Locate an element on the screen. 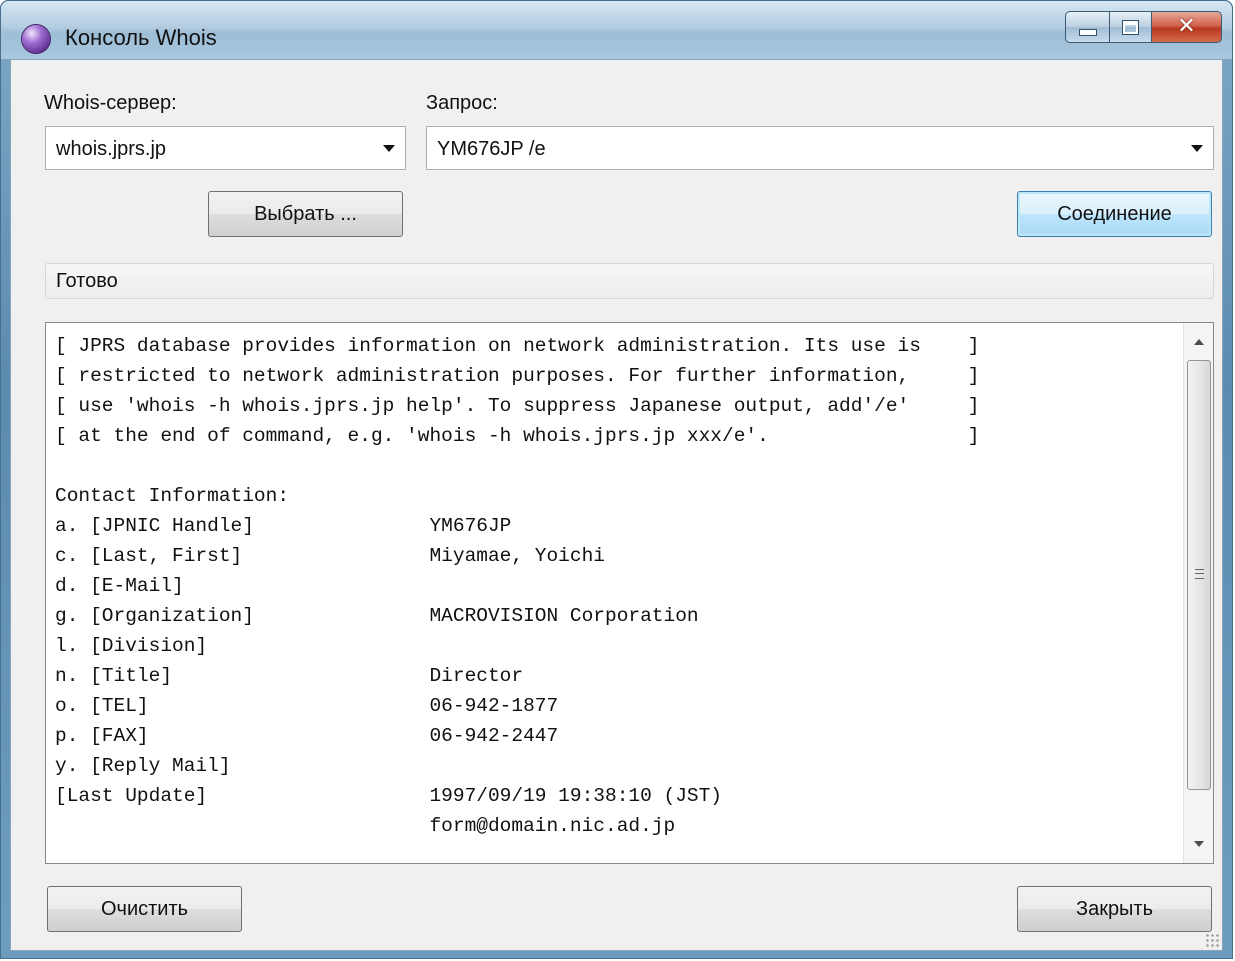  close-window-button: ✕ is located at coordinates (1187, 27).